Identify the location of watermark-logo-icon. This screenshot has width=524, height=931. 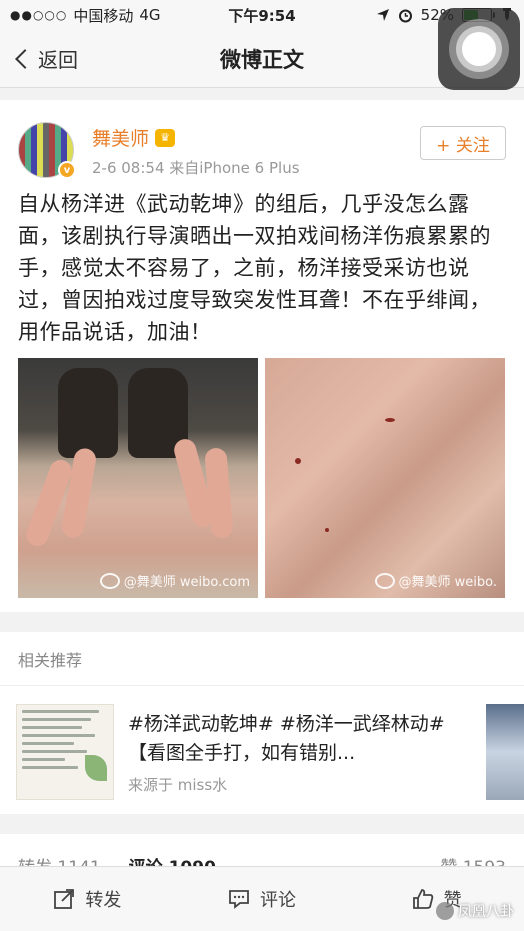
(445, 911).